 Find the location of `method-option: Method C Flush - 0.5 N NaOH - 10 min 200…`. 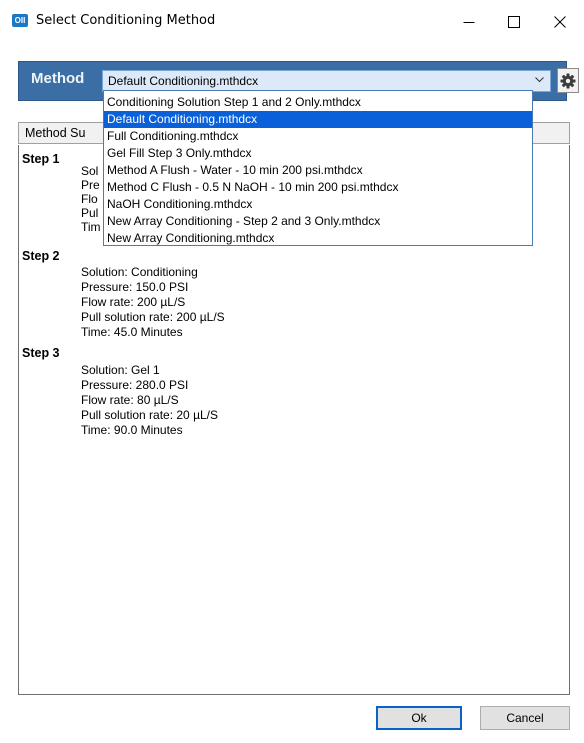

method-option: Method C Flush - 0.5 N NaOH - 10 min 200… is located at coordinates (318, 187).